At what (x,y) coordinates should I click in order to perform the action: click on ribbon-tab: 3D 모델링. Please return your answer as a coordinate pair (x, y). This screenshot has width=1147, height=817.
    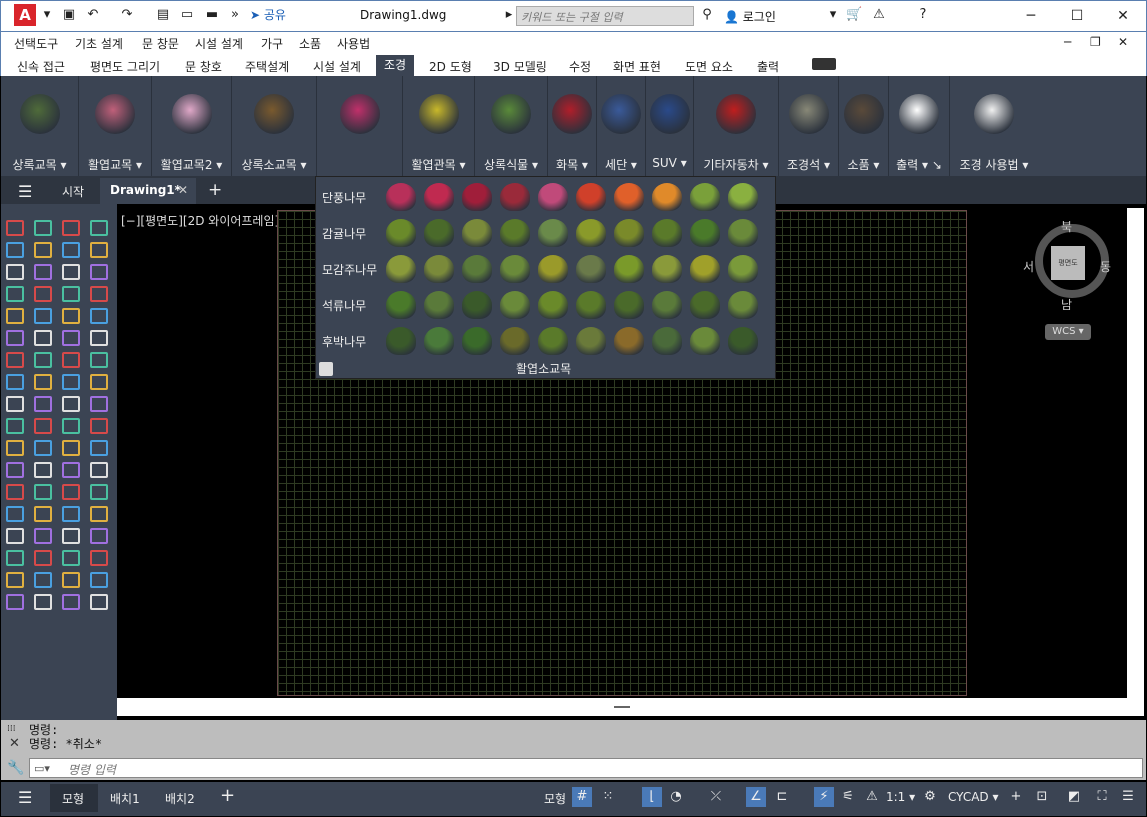
    Looking at the image, I should click on (520, 66).